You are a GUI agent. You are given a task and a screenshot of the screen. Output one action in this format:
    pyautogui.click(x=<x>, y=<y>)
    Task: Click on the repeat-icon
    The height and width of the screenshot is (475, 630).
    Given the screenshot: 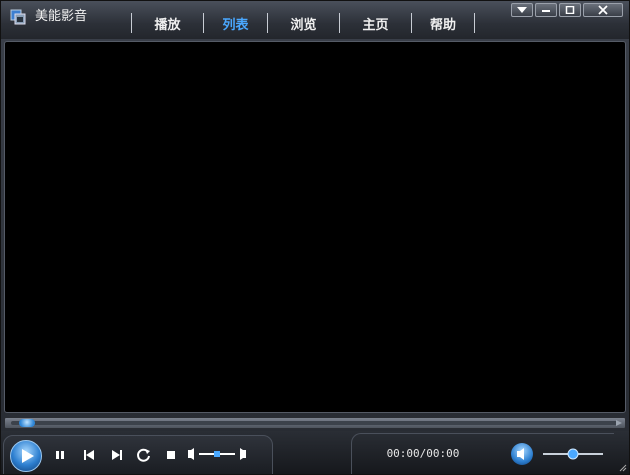 What is the action you would take?
    pyautogui.click(x=143, y=455)
    